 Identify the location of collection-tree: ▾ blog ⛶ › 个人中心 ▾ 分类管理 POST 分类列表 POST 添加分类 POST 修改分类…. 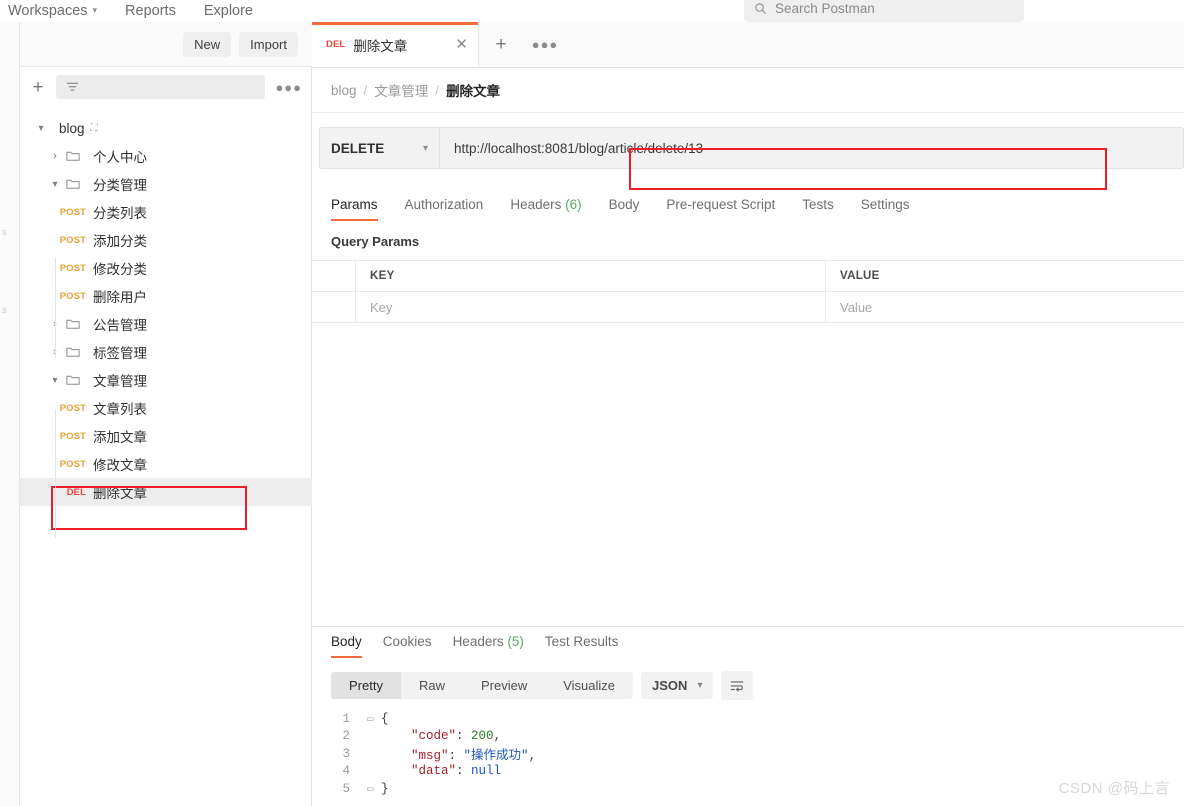
(166, 310).